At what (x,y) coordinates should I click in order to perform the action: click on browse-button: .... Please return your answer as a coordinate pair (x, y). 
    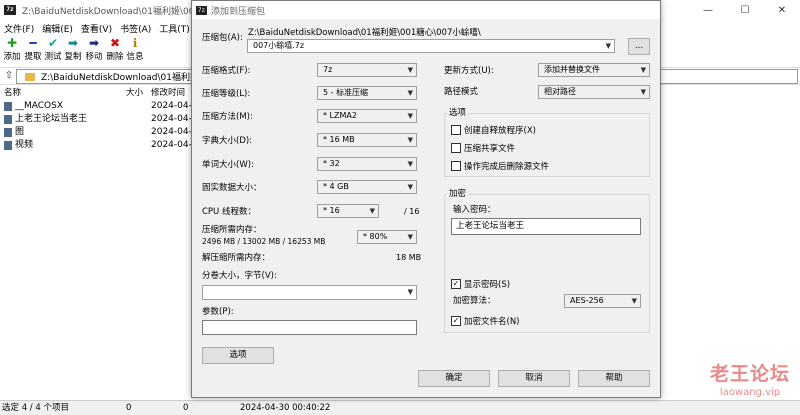
    Looking at the image, I should click on (639, 46).